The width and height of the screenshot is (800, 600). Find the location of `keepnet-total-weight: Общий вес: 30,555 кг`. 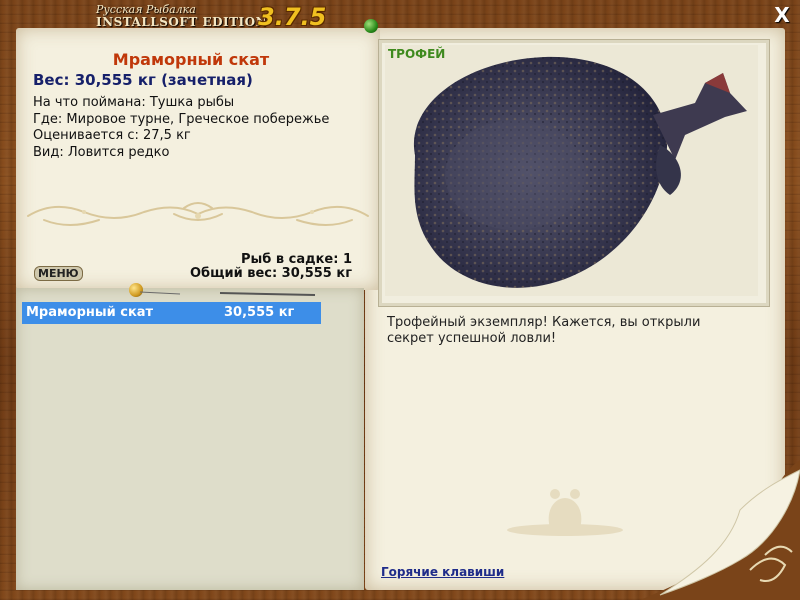

keepnet-total-weight: Общий вес: 30,555 кг is located at coordinates (270, 273).